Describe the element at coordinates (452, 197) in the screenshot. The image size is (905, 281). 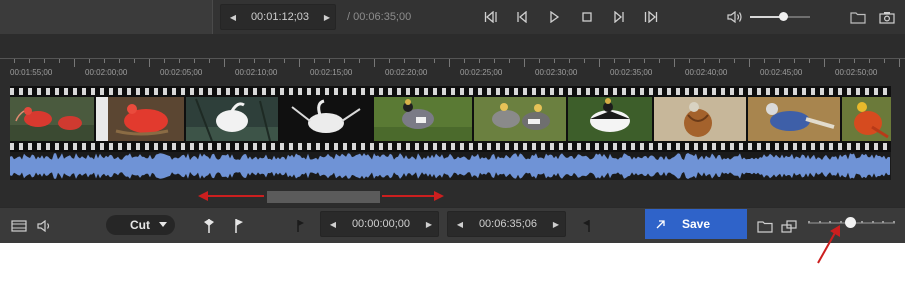
I see `timeline-scrollbar` at that location.